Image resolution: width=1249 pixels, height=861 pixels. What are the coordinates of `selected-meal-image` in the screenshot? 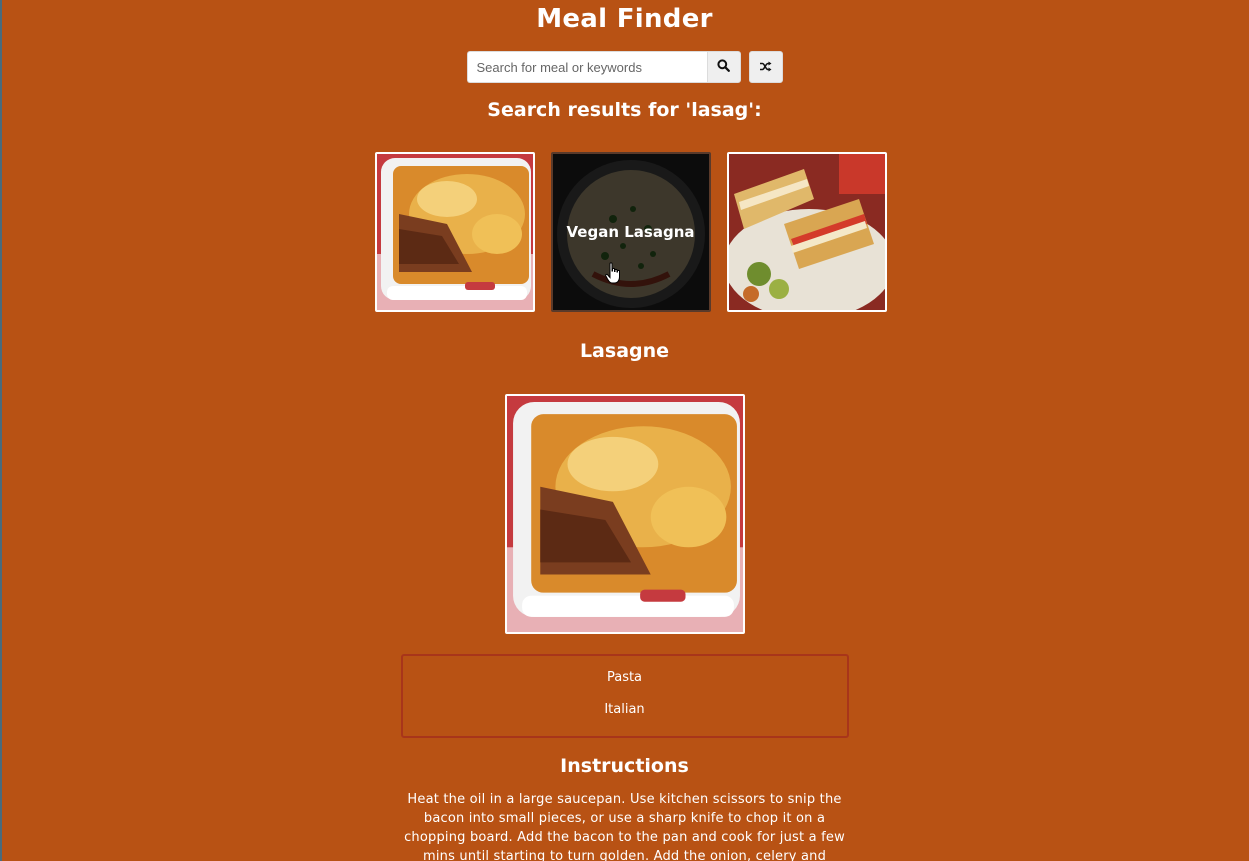 It's located at (624, 514).